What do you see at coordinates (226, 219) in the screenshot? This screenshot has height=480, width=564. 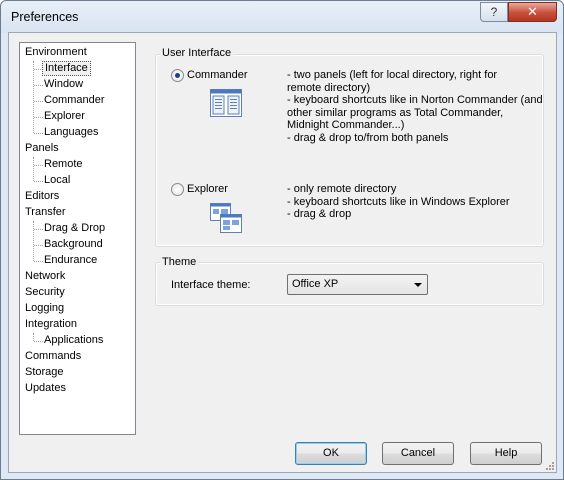 I see `explorer-layout-icon` at bounding box center [226, 219].